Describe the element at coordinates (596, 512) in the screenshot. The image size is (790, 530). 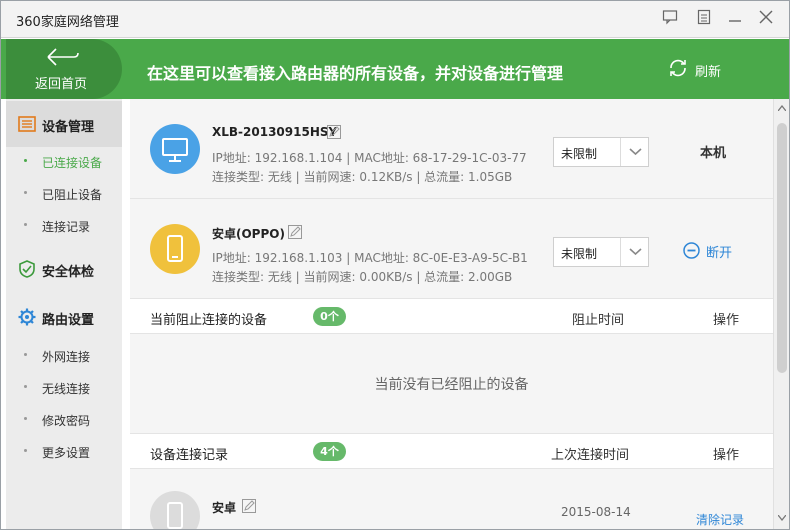
I see `last-connected-date: 2015-08-14` at that location.